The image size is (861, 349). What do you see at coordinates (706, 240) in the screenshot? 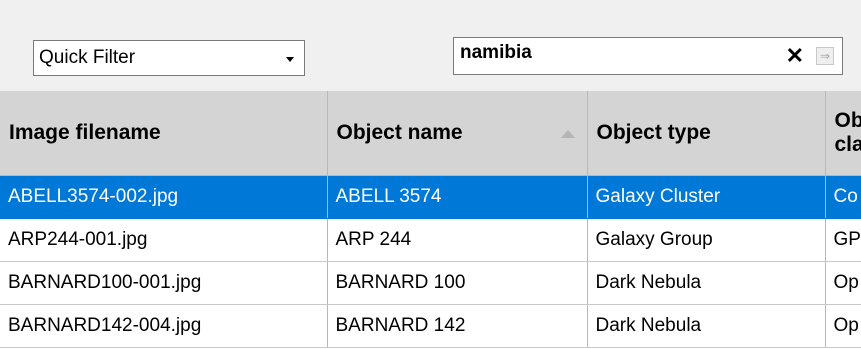
I see `table-cell: Galaxy Group` at bounding box center [706, 240].